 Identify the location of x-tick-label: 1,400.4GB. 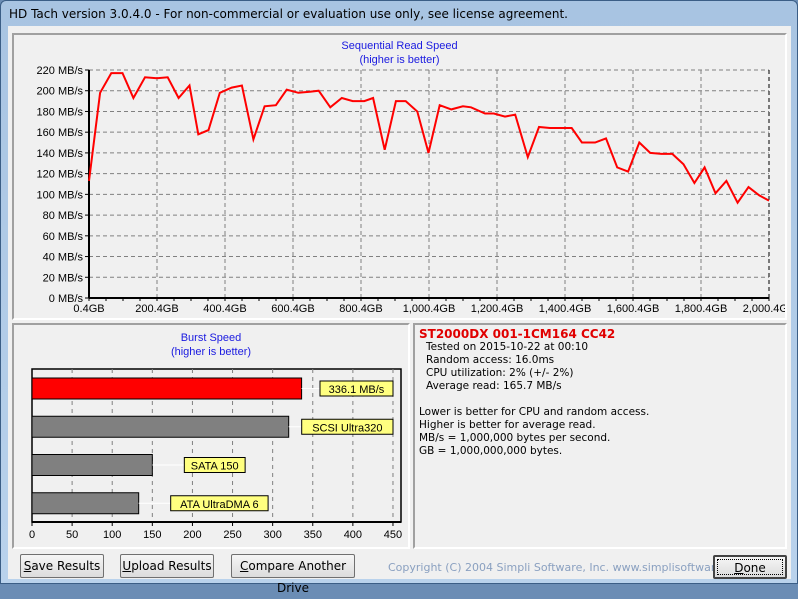
(565, 309).